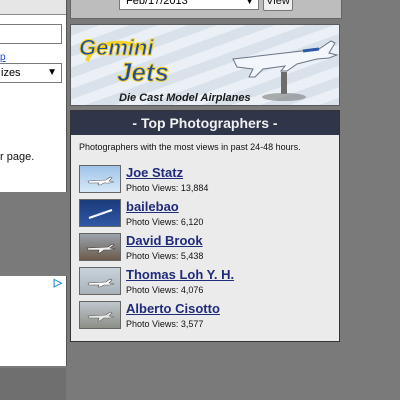 This screenshot has width=400, height=400. What do you see at coordinates (33, 7) in the screenshot?
I see `left-top-strip` at bounding box center [33, 7].